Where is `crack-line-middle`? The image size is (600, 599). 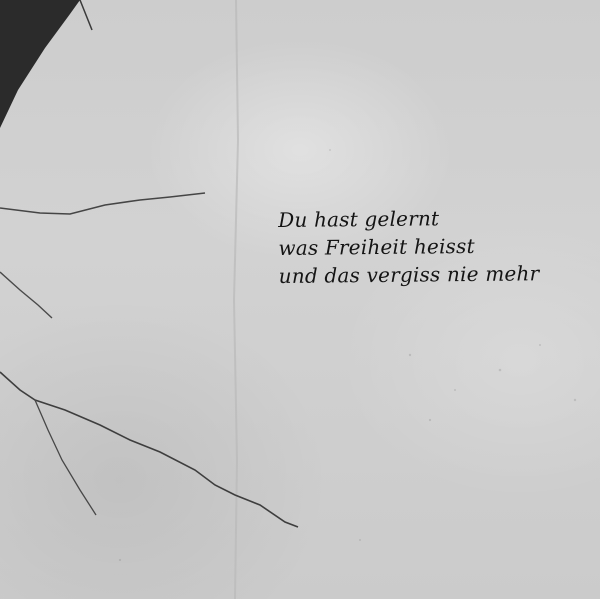
crack-line-middle is located at coordinates (26, 295).